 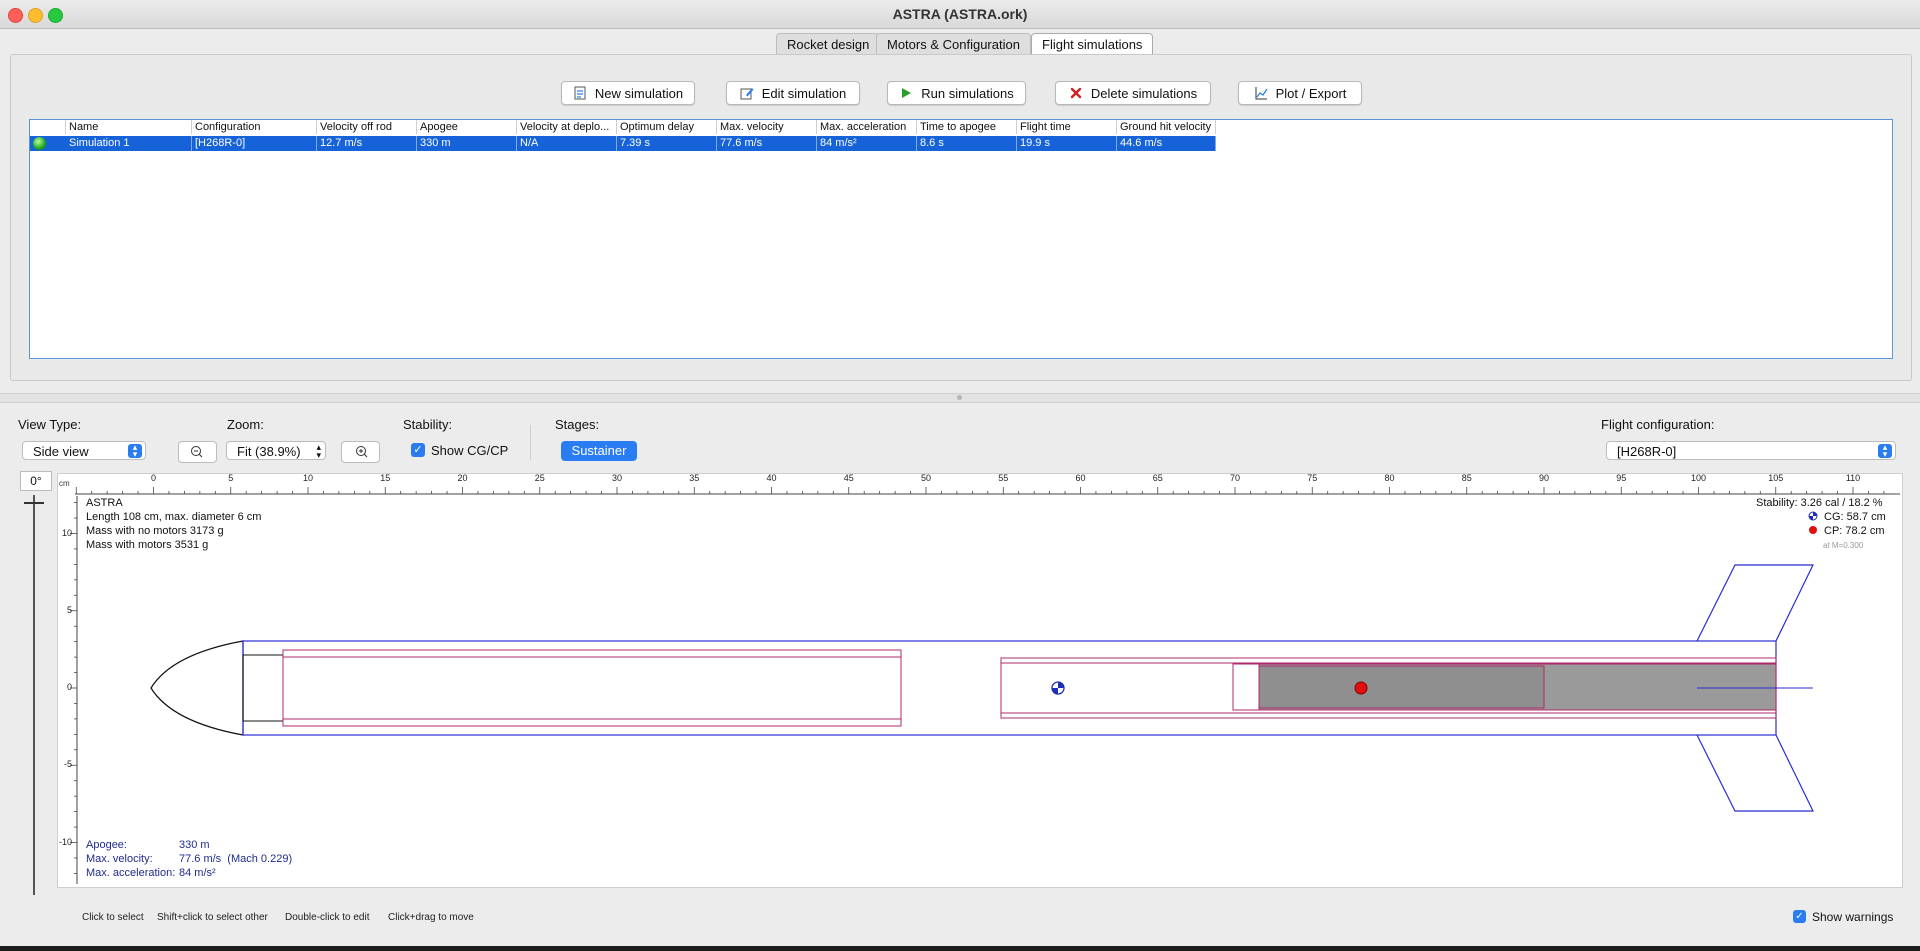 I want to click on ruler-x-label: 80, so click(x=1389, y=478).